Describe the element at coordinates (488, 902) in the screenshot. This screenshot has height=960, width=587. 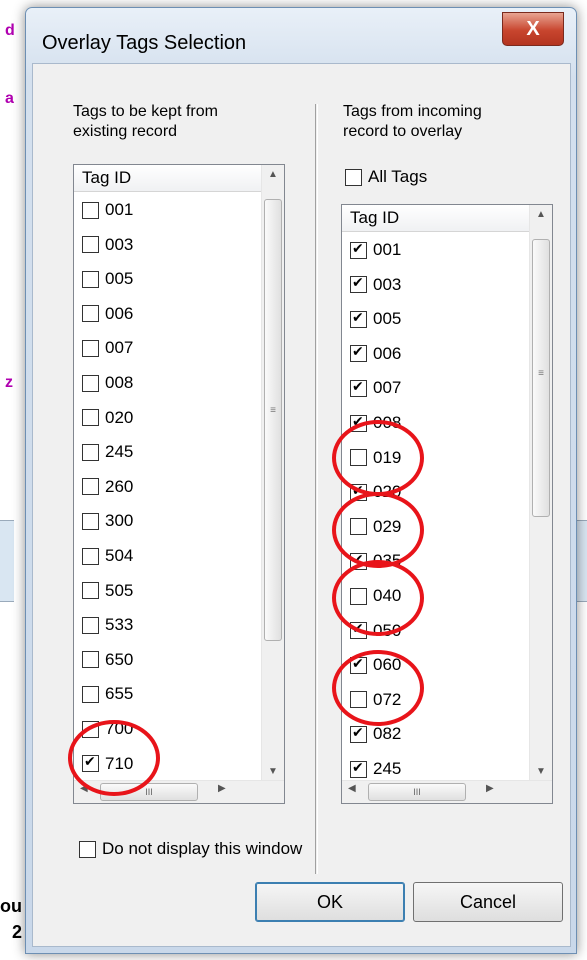
I see `cancel-button: Cancel` at that location.